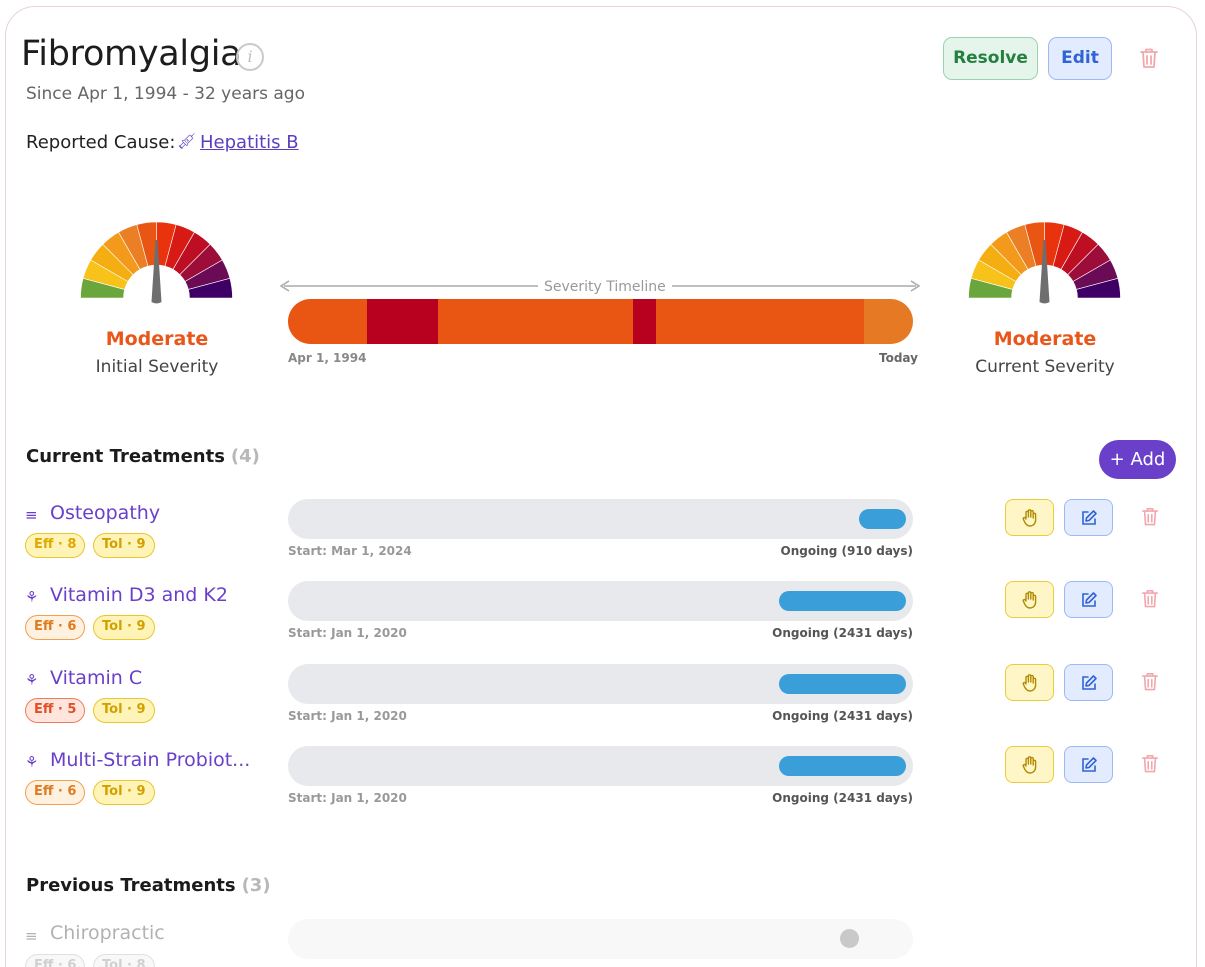 This screenshot has height=967, width=1205. What do you see at coordinates (1080, 58) in the screenshot?
I see `edit-button: Edit` at bounding box center [1080, 58].